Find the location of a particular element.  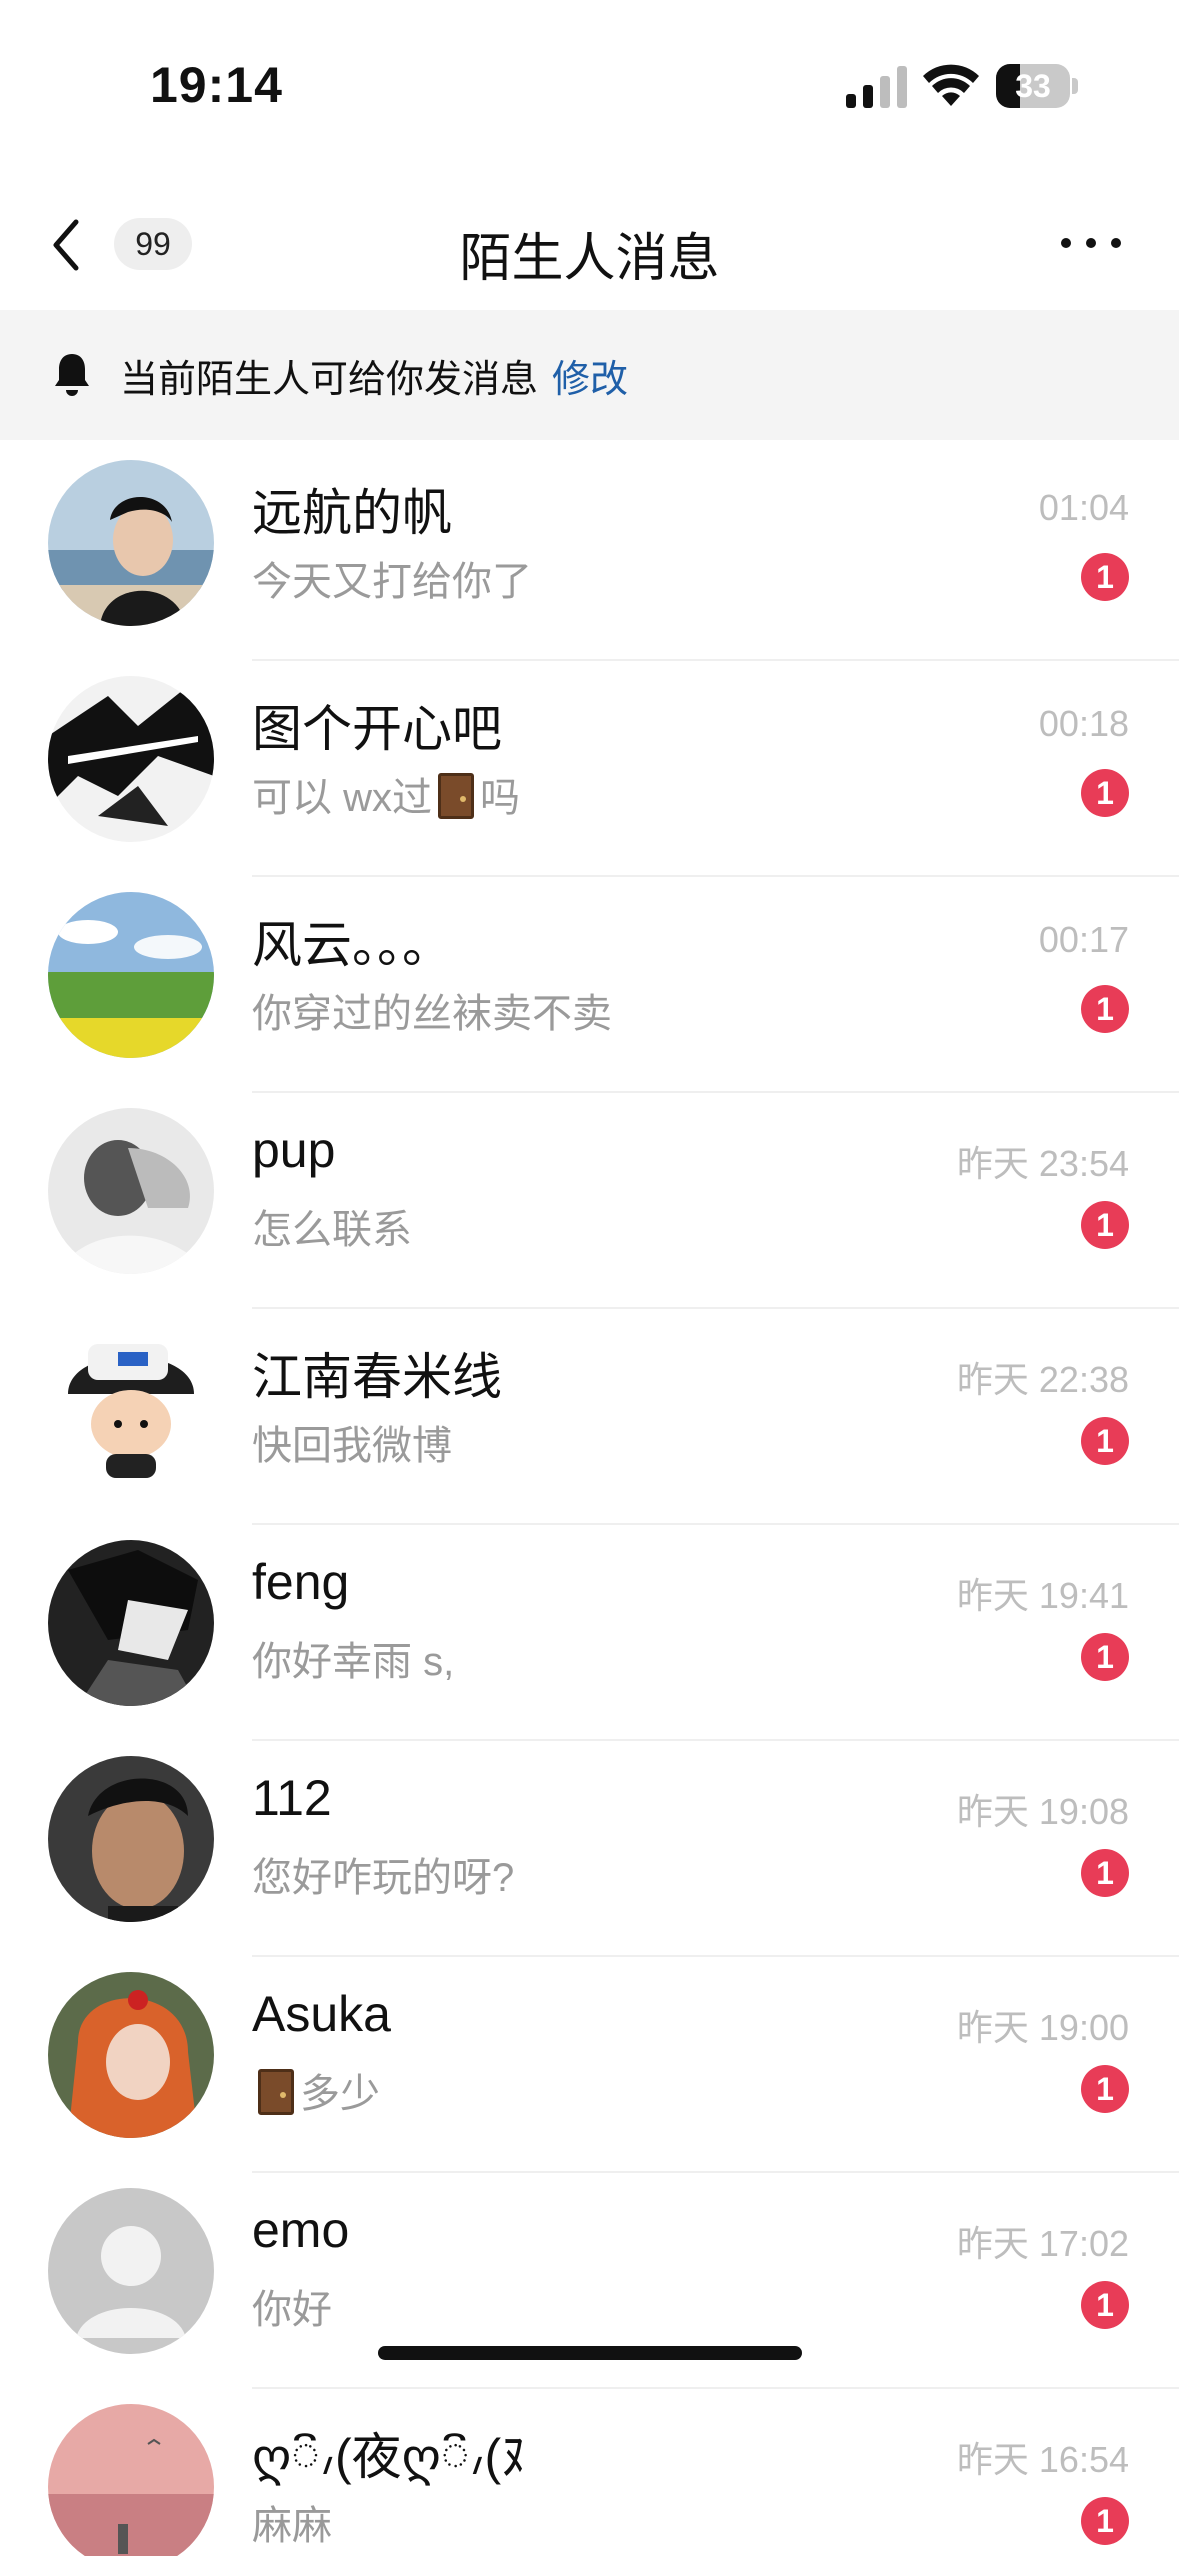

contact-name: 图个开心吧 is located at coordinates (377, 729).